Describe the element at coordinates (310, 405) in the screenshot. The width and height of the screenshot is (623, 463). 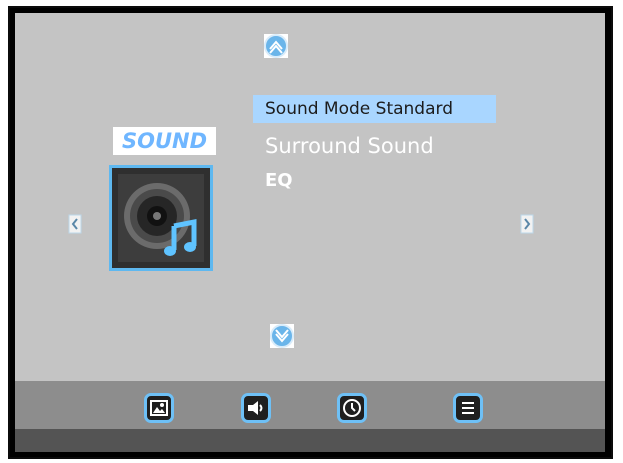
I see `bottom-tab-bar` at that location.